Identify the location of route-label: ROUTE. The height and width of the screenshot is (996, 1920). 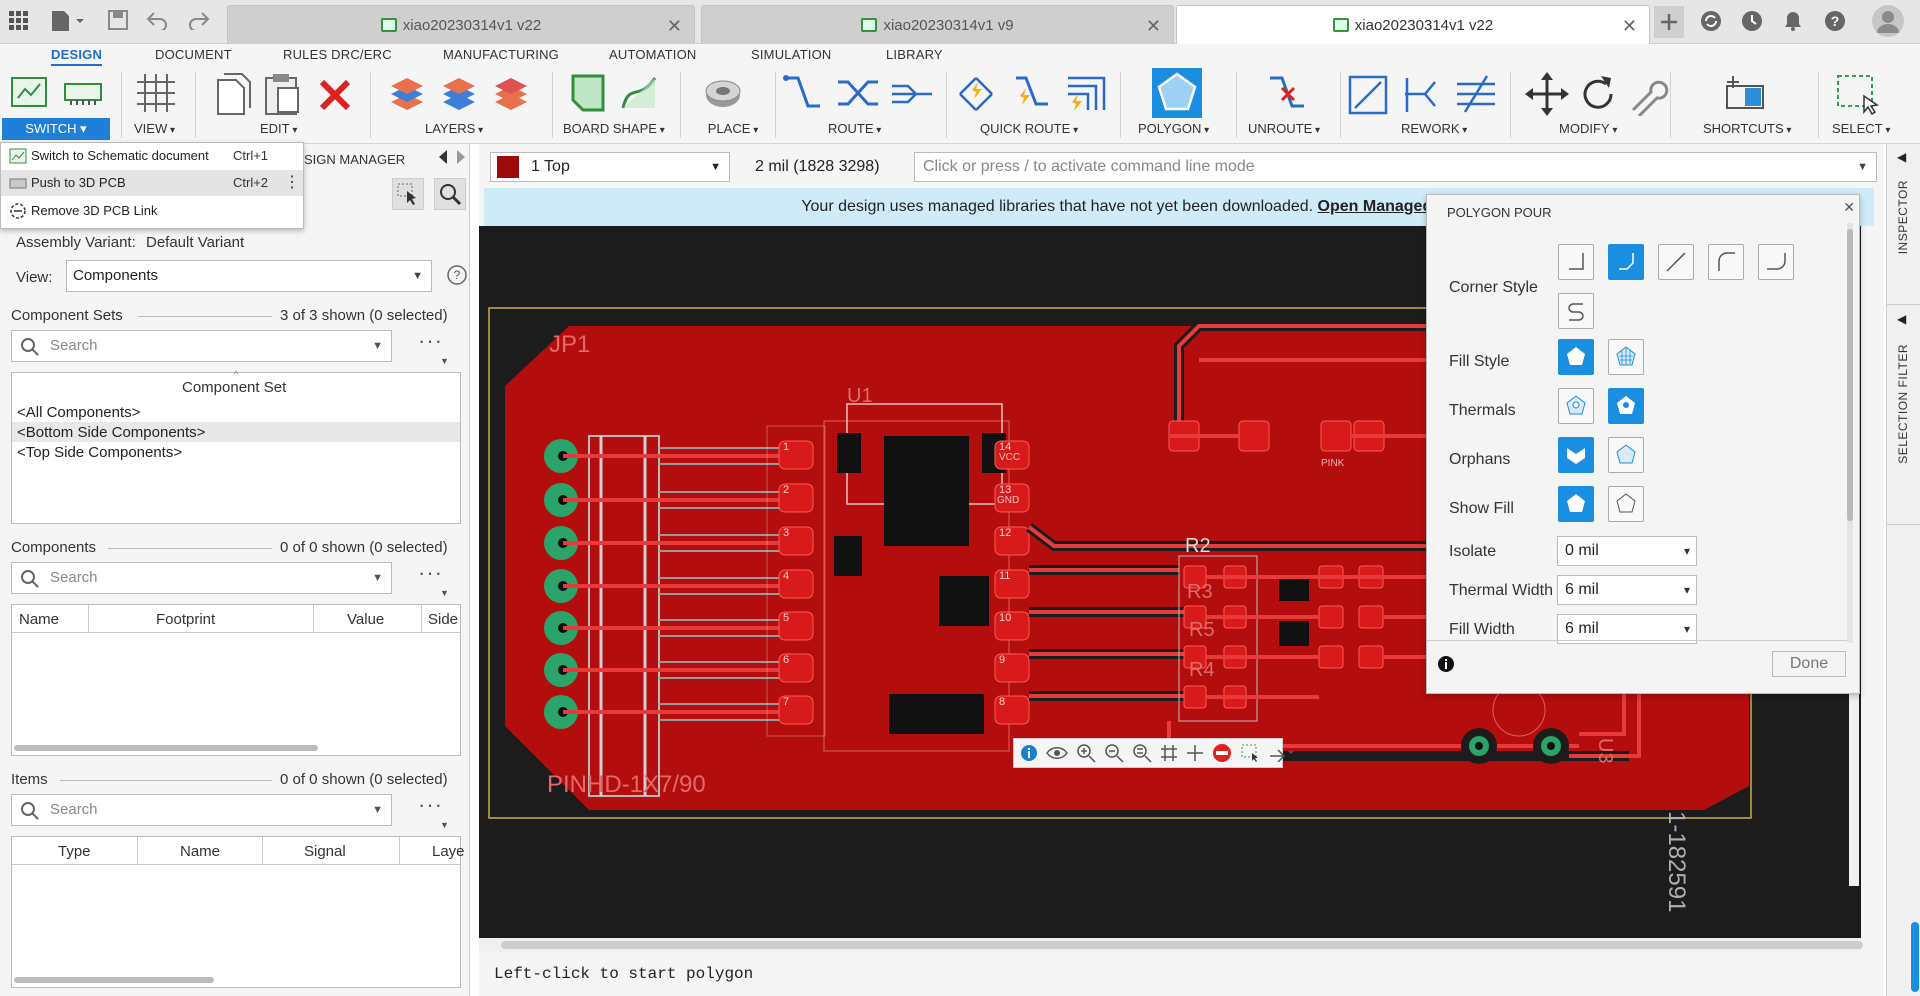
(854, 128).